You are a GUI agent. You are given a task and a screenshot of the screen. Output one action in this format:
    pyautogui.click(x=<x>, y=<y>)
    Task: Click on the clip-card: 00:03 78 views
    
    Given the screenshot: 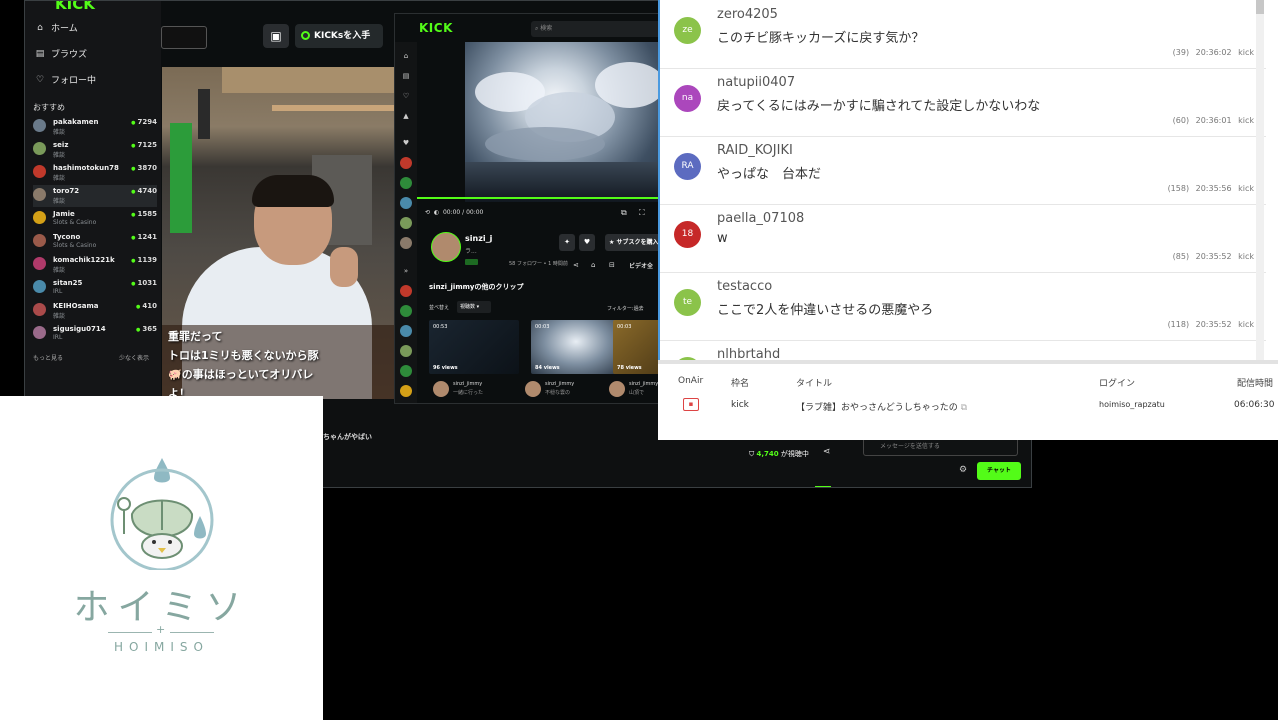 What is the action you would take?
    pyautogui.click(x=638, y=347)
    